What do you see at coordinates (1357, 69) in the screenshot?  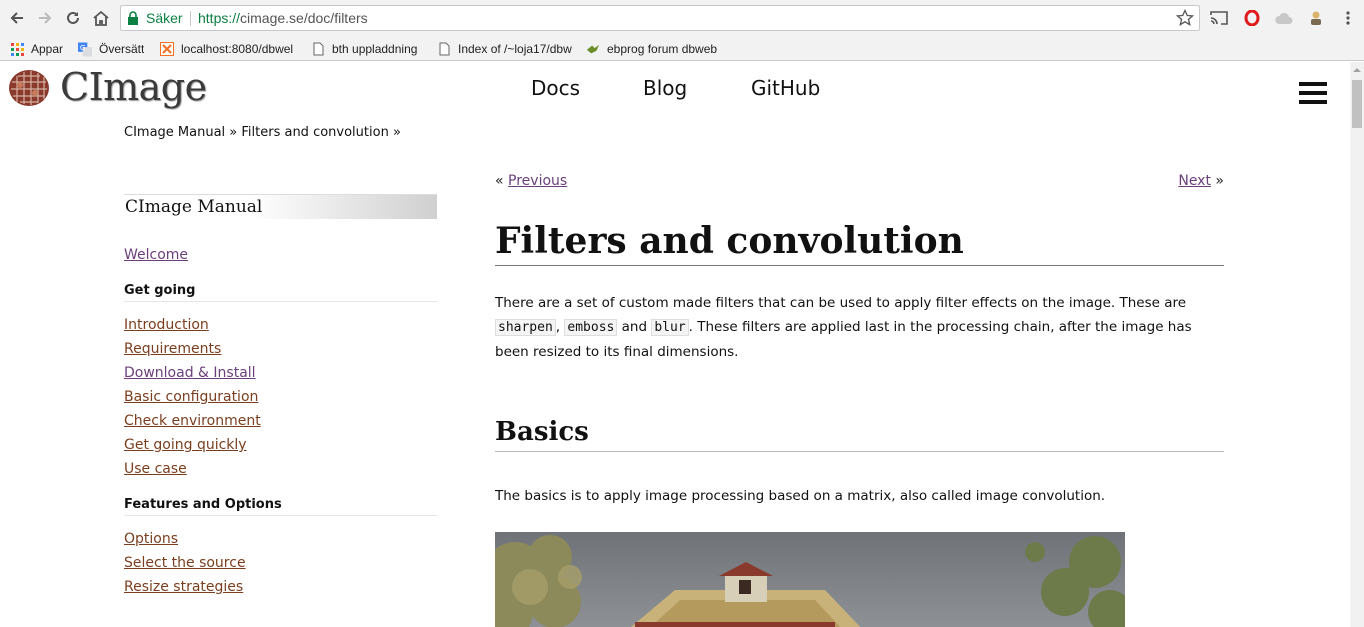 I see `scroll-up-arrow-icon` at bounding box center [1357, 69].